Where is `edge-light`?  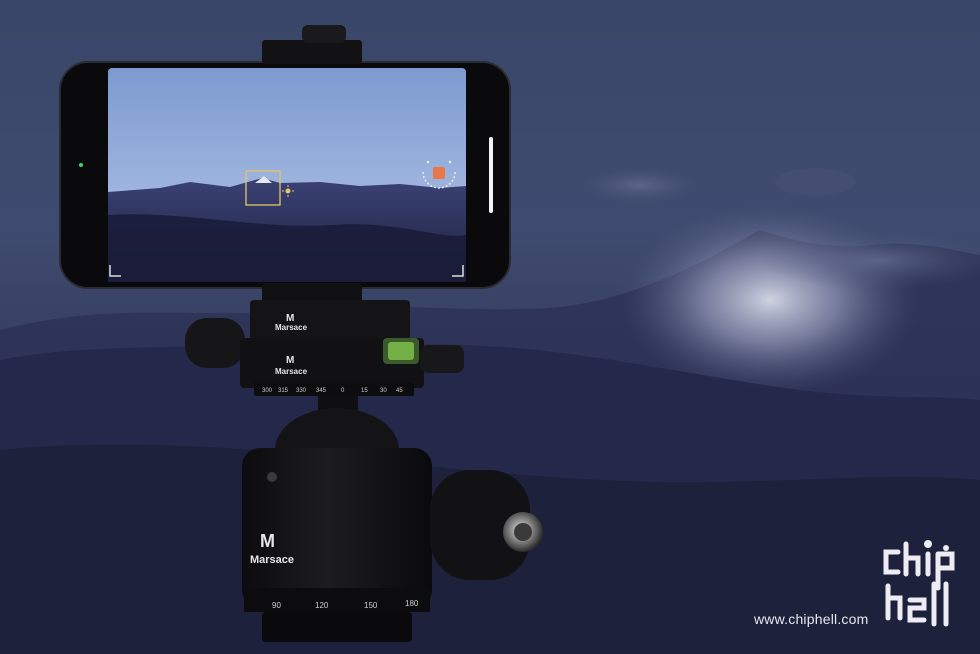 edge-light is located at coordinates (491, 175).